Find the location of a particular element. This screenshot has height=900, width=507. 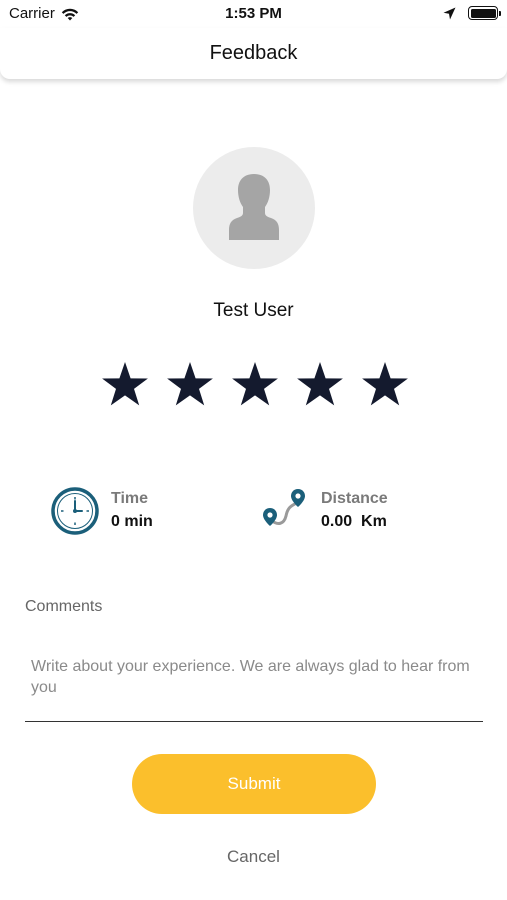

star-rating is located at coordinates (255, 386).